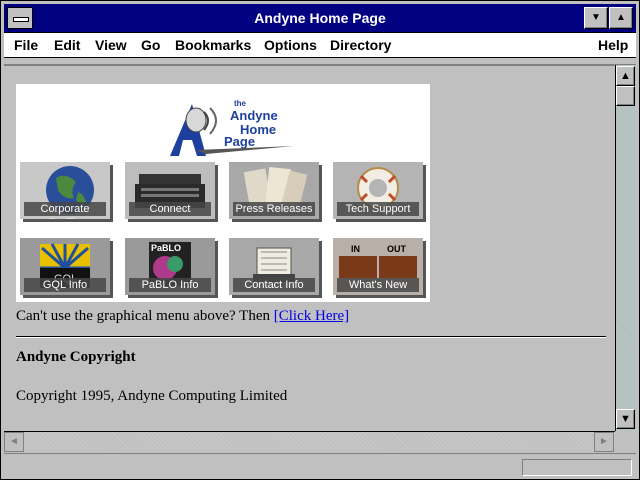 The image size is (640, 480). Describe the element at coordinates (152, 396) in the screenshot. I see `copyright-text: Copyright 1995, Andyne Computing Limited` at that location.